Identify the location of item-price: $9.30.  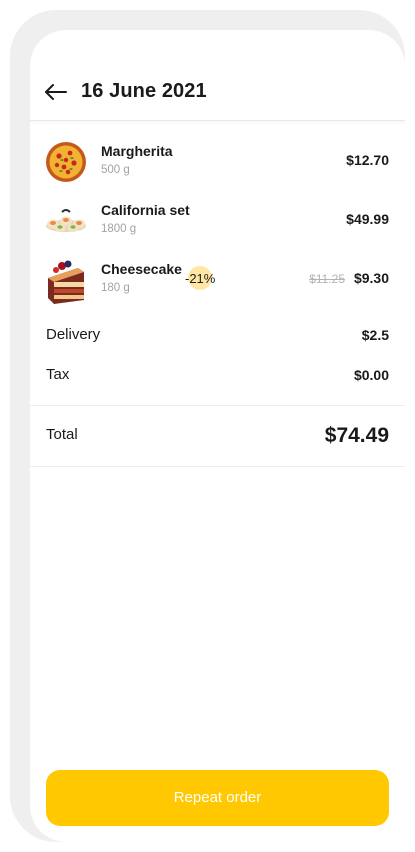
(371, 278).